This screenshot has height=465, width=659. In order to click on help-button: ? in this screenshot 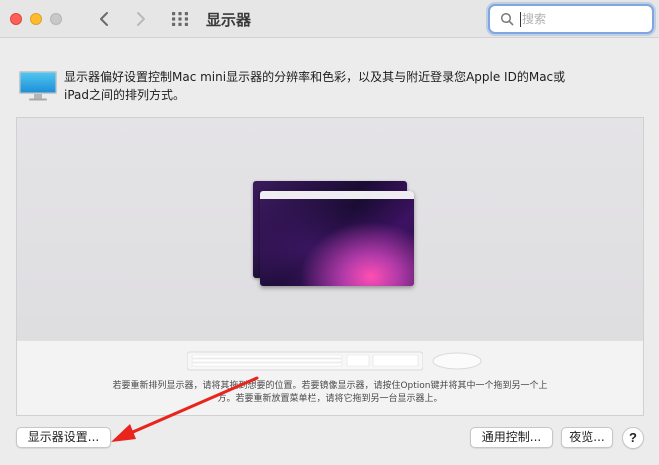, I will do `click(633, 438)`.